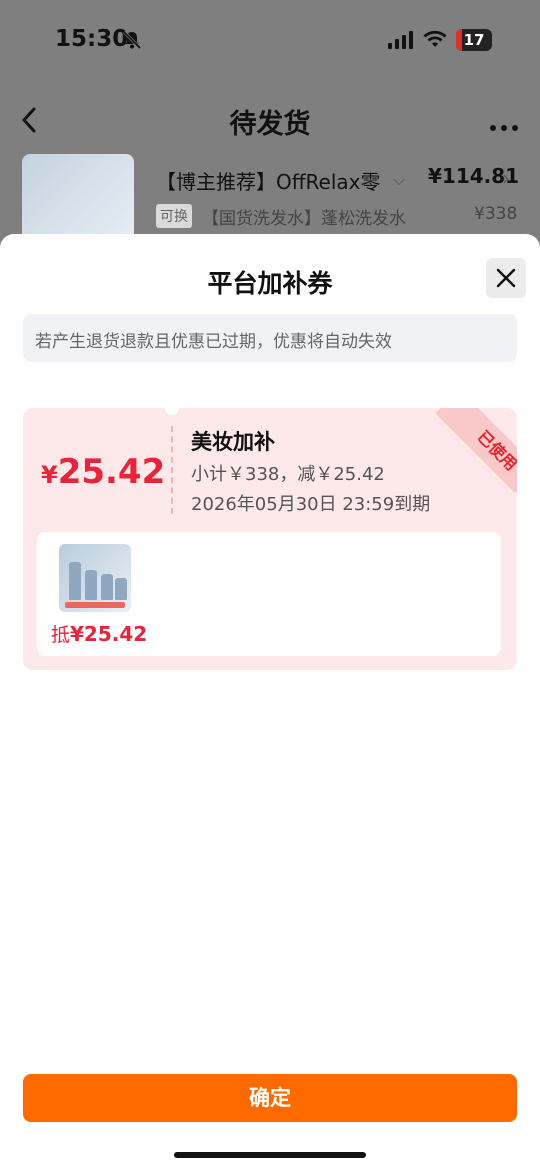  Describe the element at coordinates (399, 180) in the screenshot. I see `chevron-down-icon: ⌵` at that location.